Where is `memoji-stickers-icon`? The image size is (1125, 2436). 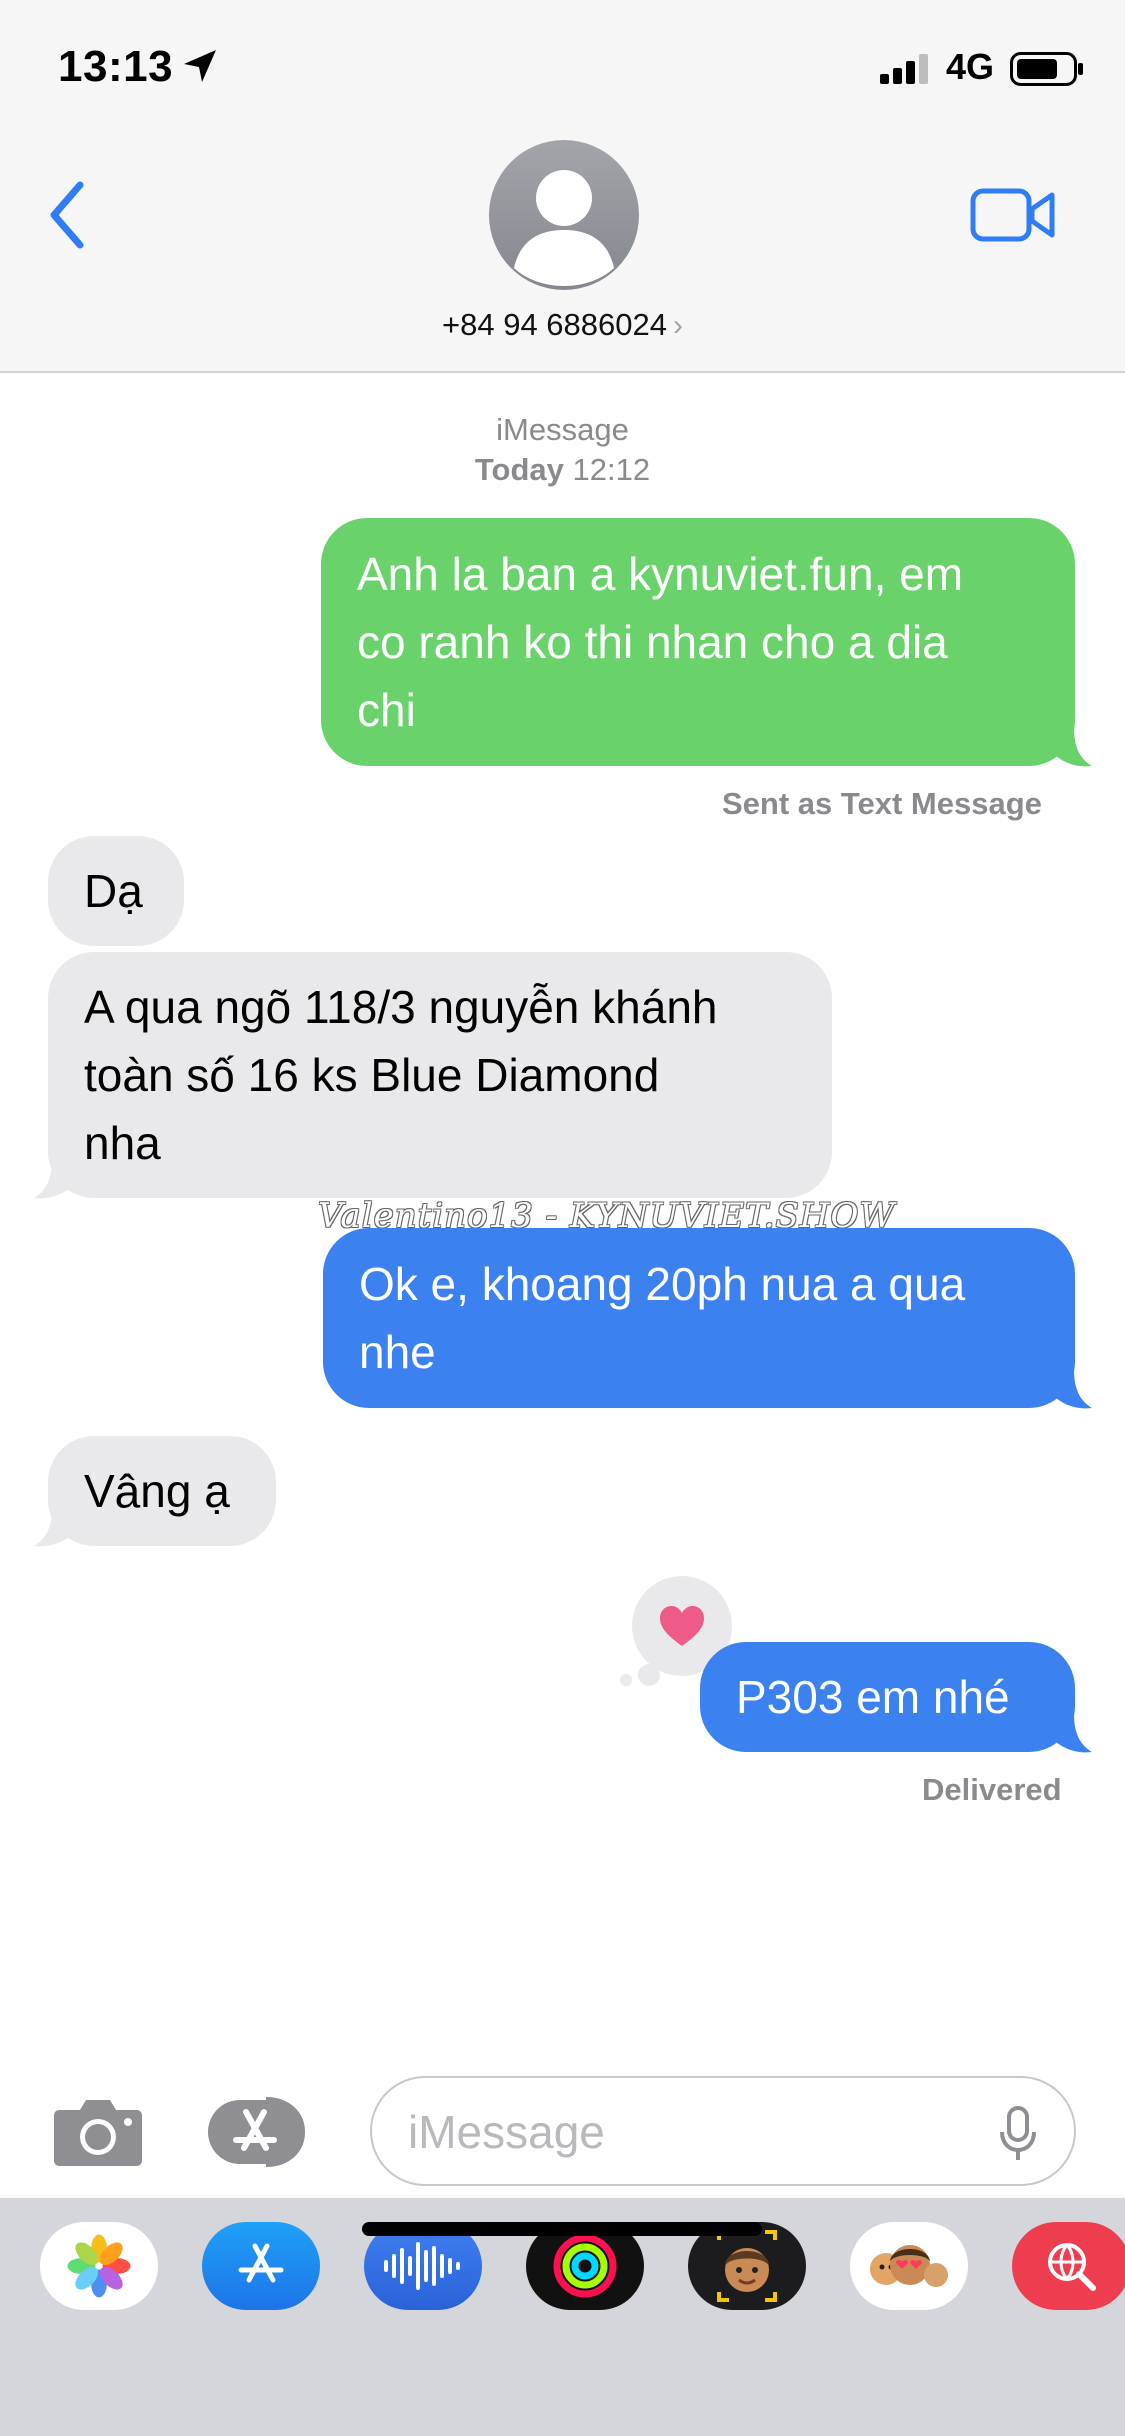 memoji-stickers-icon is located at coordinates (909, 2266).